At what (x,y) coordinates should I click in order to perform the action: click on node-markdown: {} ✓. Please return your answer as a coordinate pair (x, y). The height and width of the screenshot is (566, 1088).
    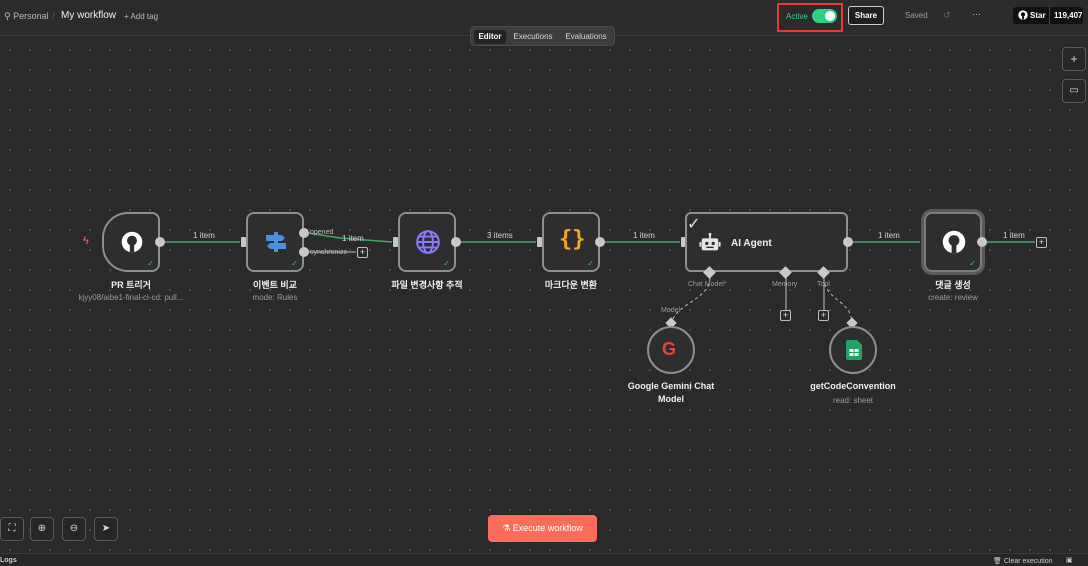
    Looking at the image, I should click on (571, 242).